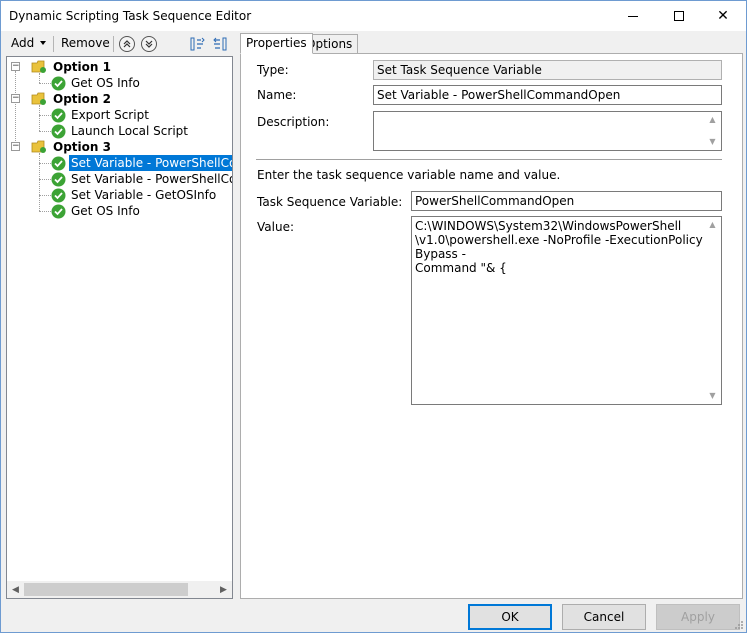  I want to click on tab-properties: Properties, so click(276, 43).